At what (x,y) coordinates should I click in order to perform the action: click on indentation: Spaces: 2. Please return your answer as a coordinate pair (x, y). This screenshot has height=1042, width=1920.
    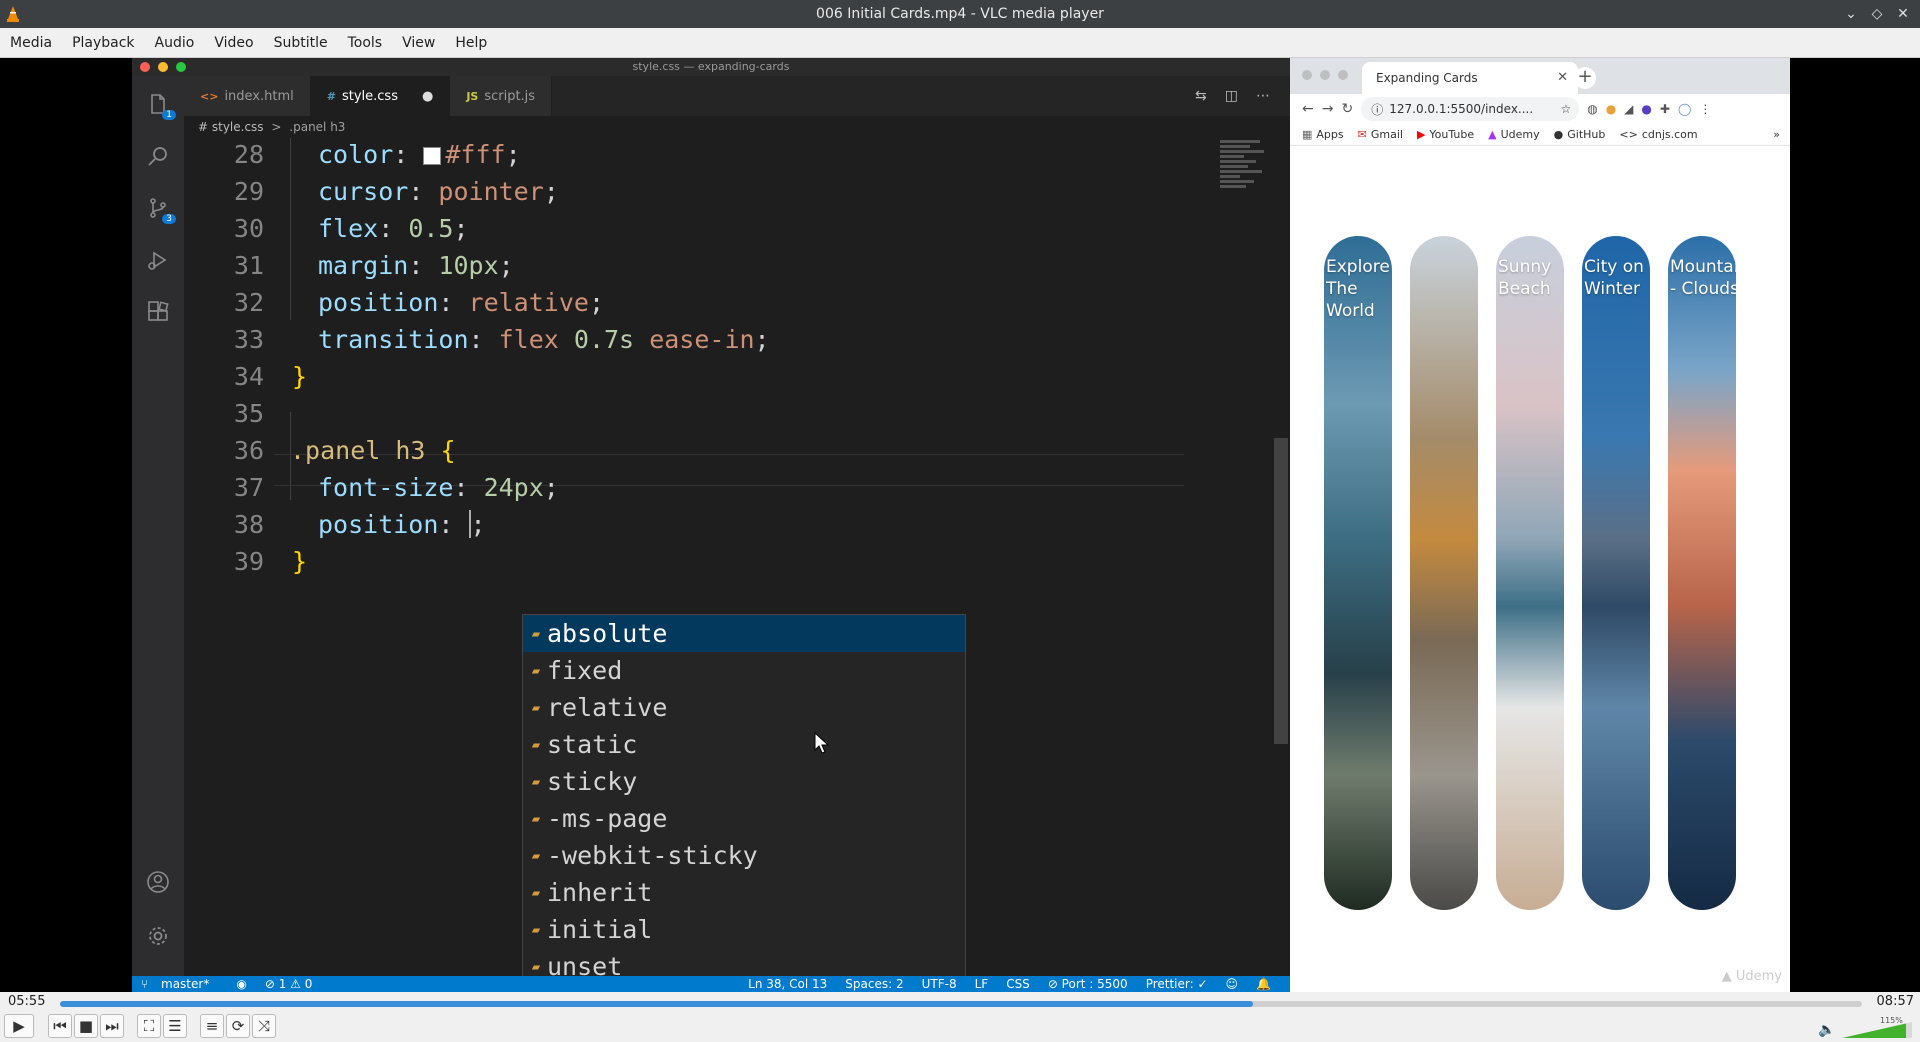
    Looking at the image, I should click on (874, 984).